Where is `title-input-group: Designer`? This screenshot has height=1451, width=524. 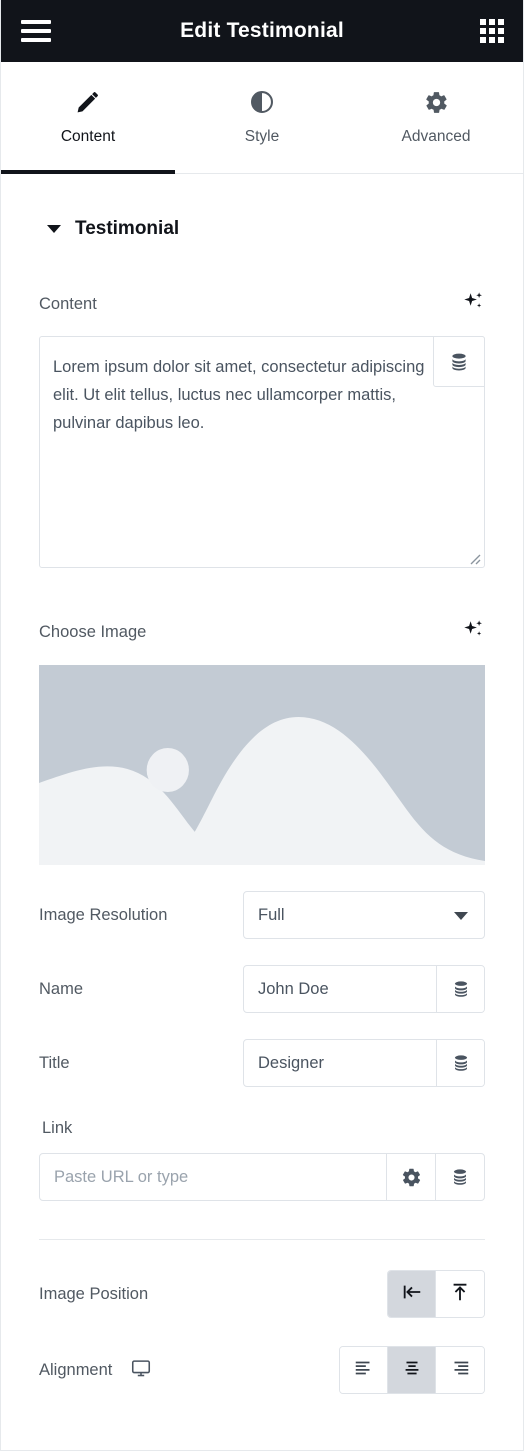 title-input-group: Designer is located at coordinates (364, 1063).